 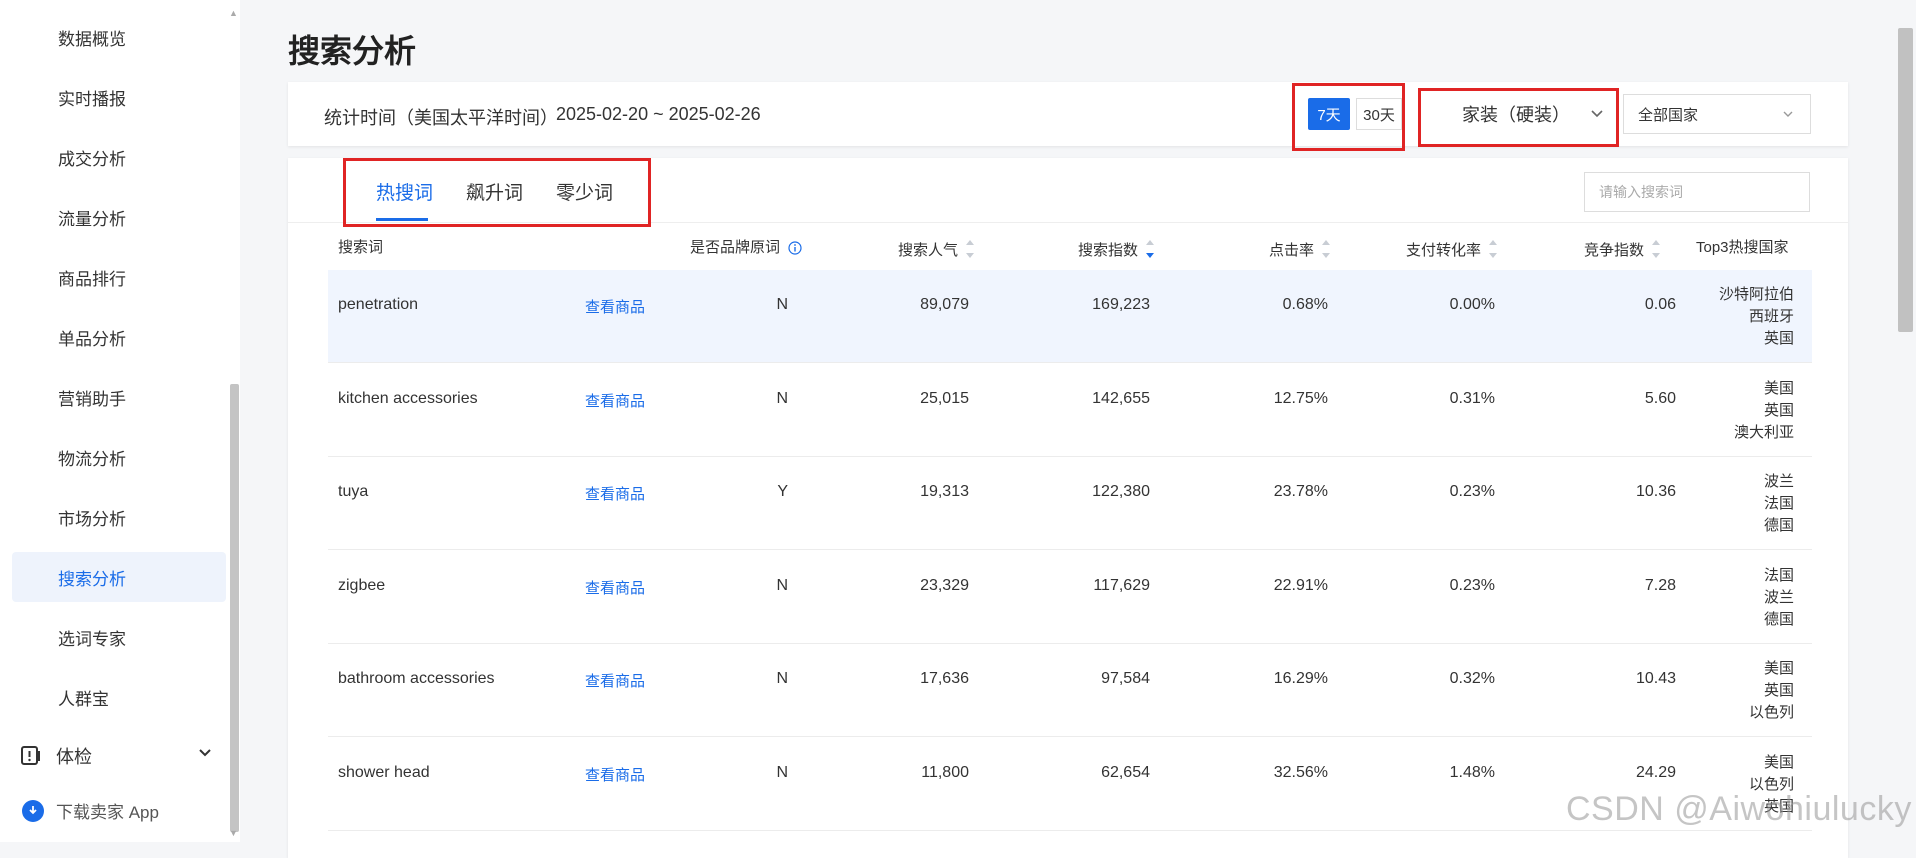 What do you see at coordinates (1379, 114) in the screenshot?
I see `period-30-button: 30天` at bounding box center [1379, 114].